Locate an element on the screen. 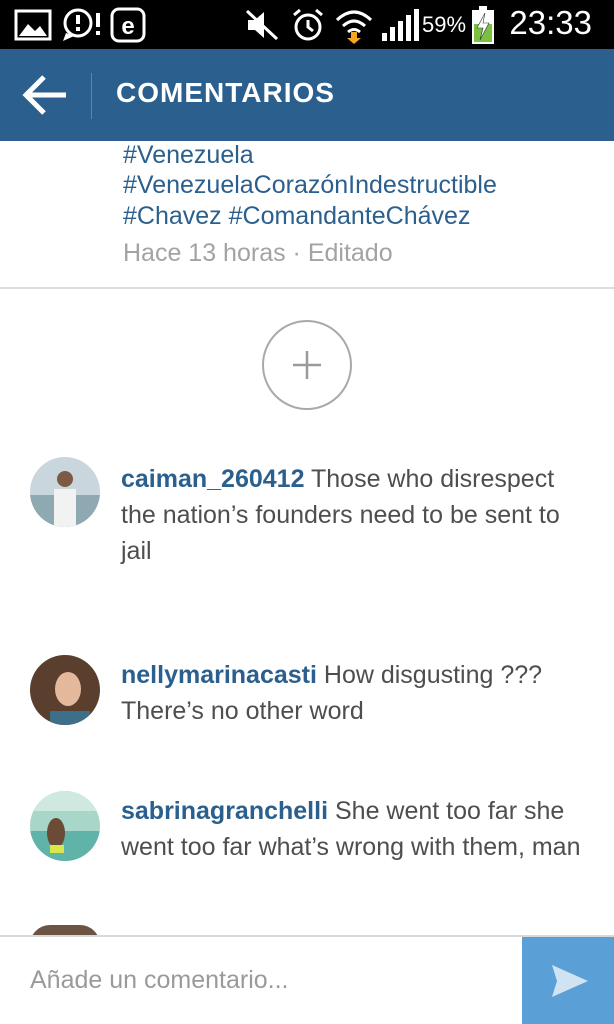 This screenshot has height=1024, width=614. page-title: COMENTARIOS is located at coordinates (225, 92).